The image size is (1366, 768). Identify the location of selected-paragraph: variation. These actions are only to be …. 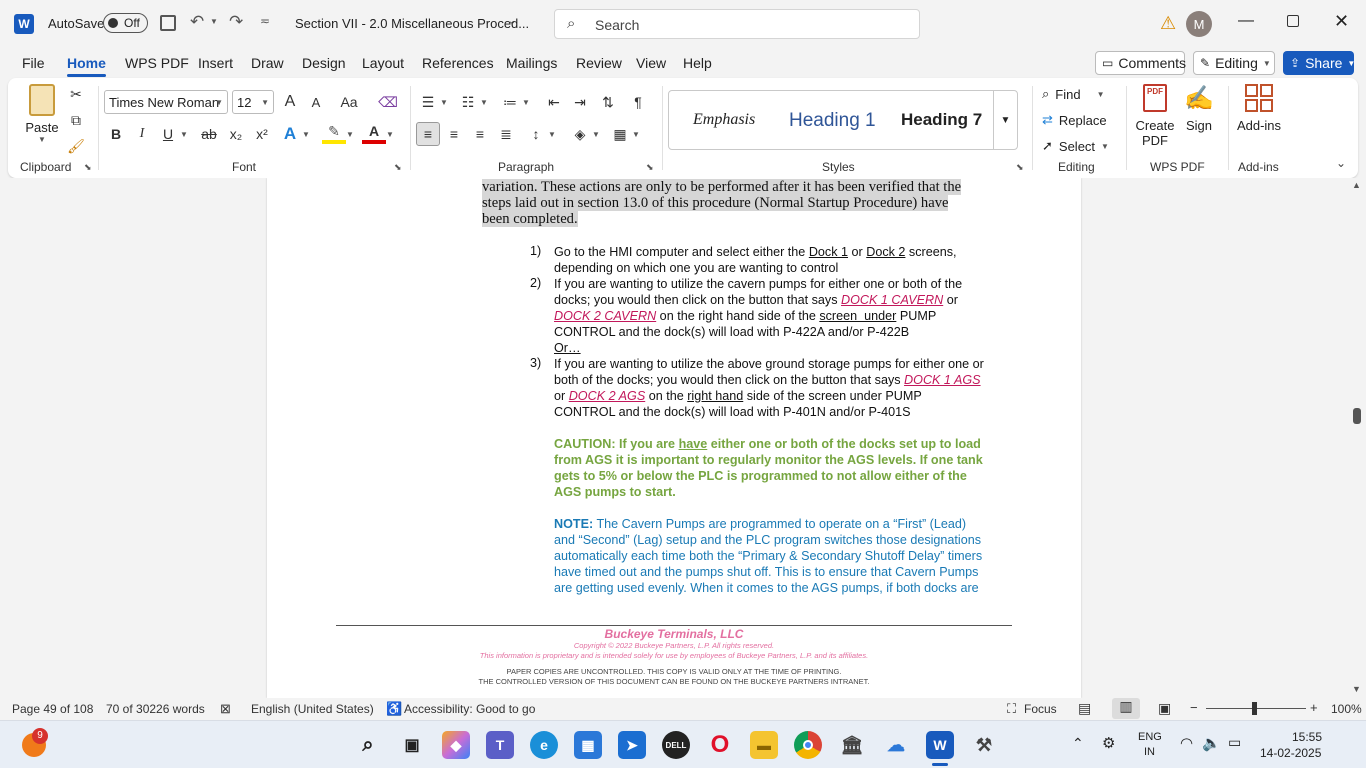
(746, 203).